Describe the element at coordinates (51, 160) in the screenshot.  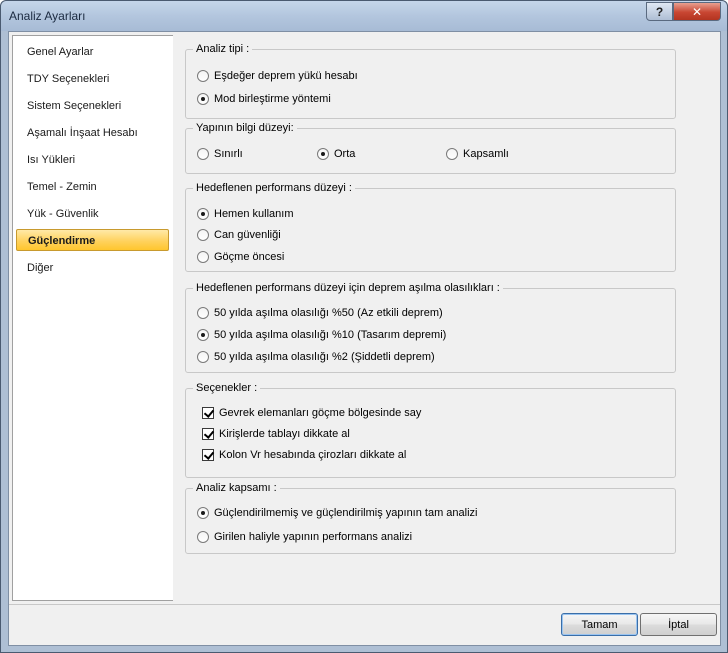
I see `sidebar-item-label: Isı Yükleri` at that location.